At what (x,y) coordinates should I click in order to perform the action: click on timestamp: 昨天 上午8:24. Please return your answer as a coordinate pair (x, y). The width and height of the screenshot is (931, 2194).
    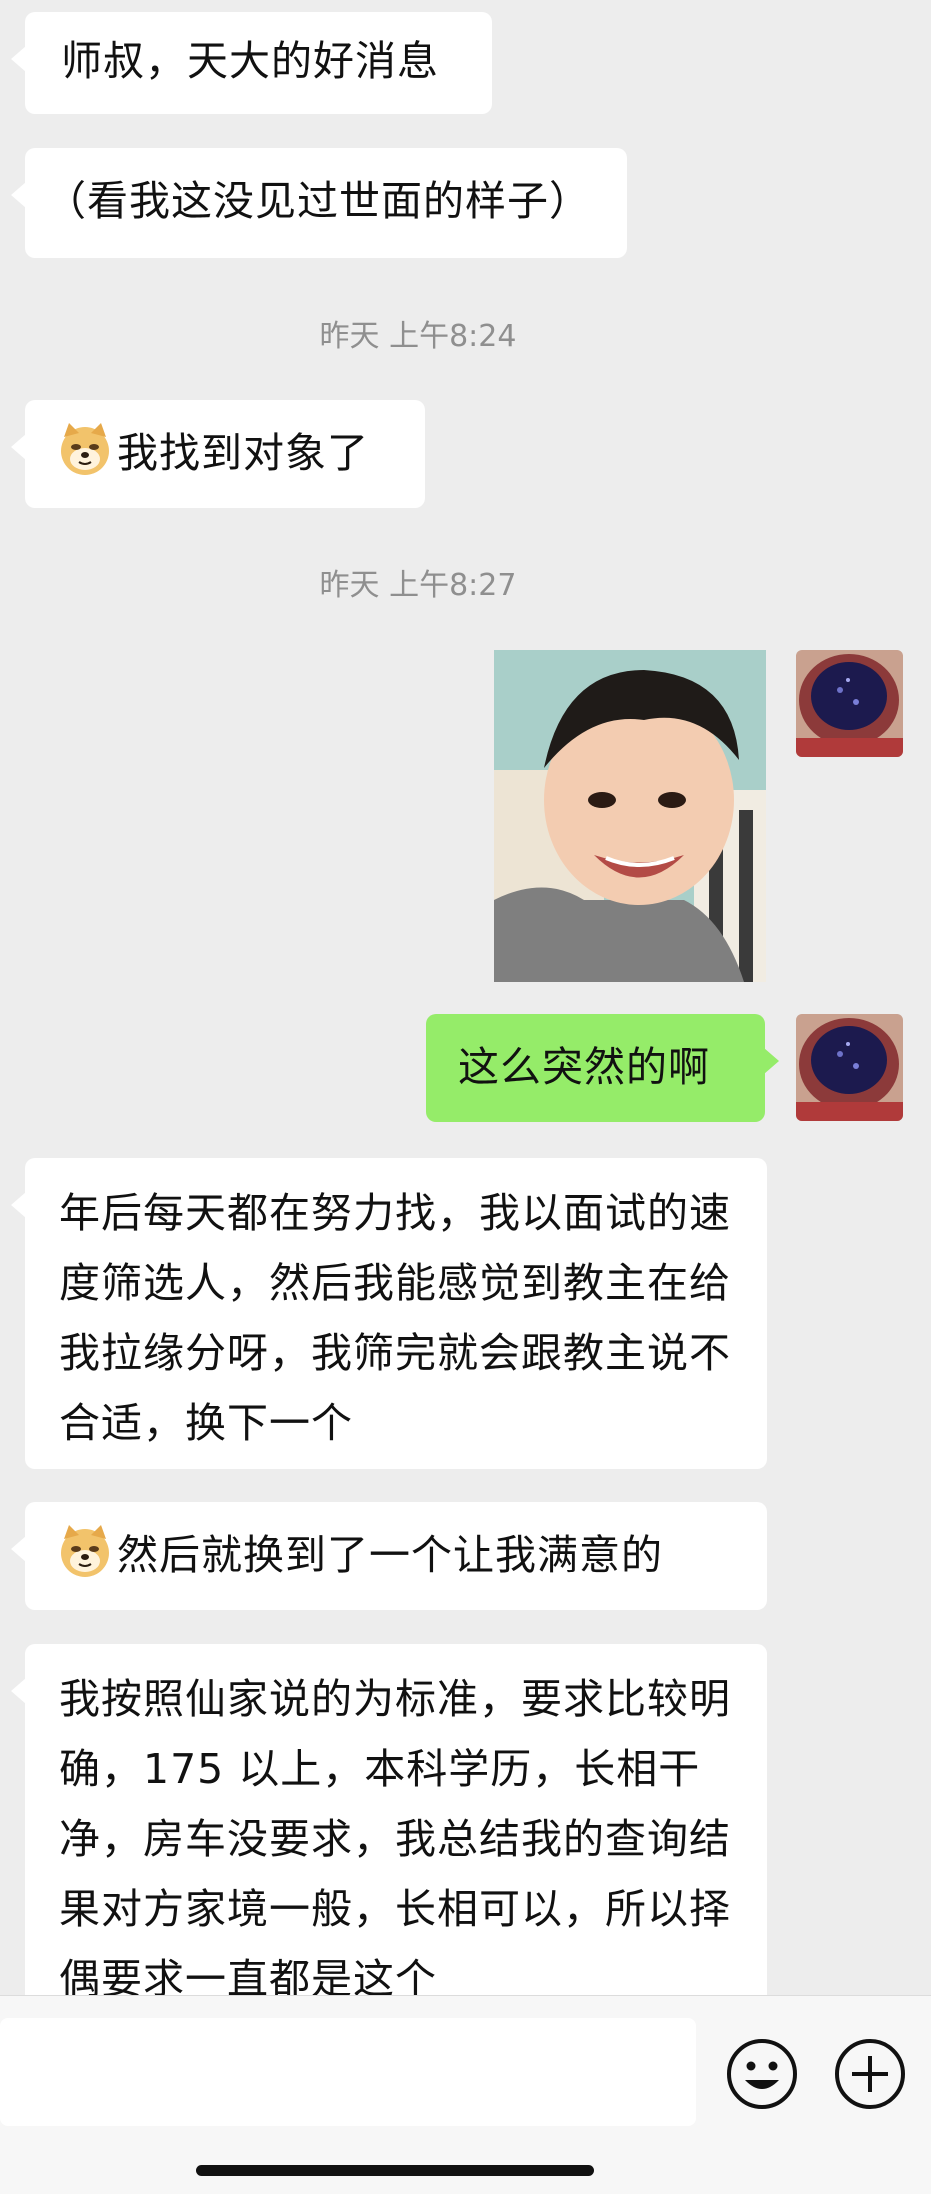
    Looking at the image, I should click on (418, 336).